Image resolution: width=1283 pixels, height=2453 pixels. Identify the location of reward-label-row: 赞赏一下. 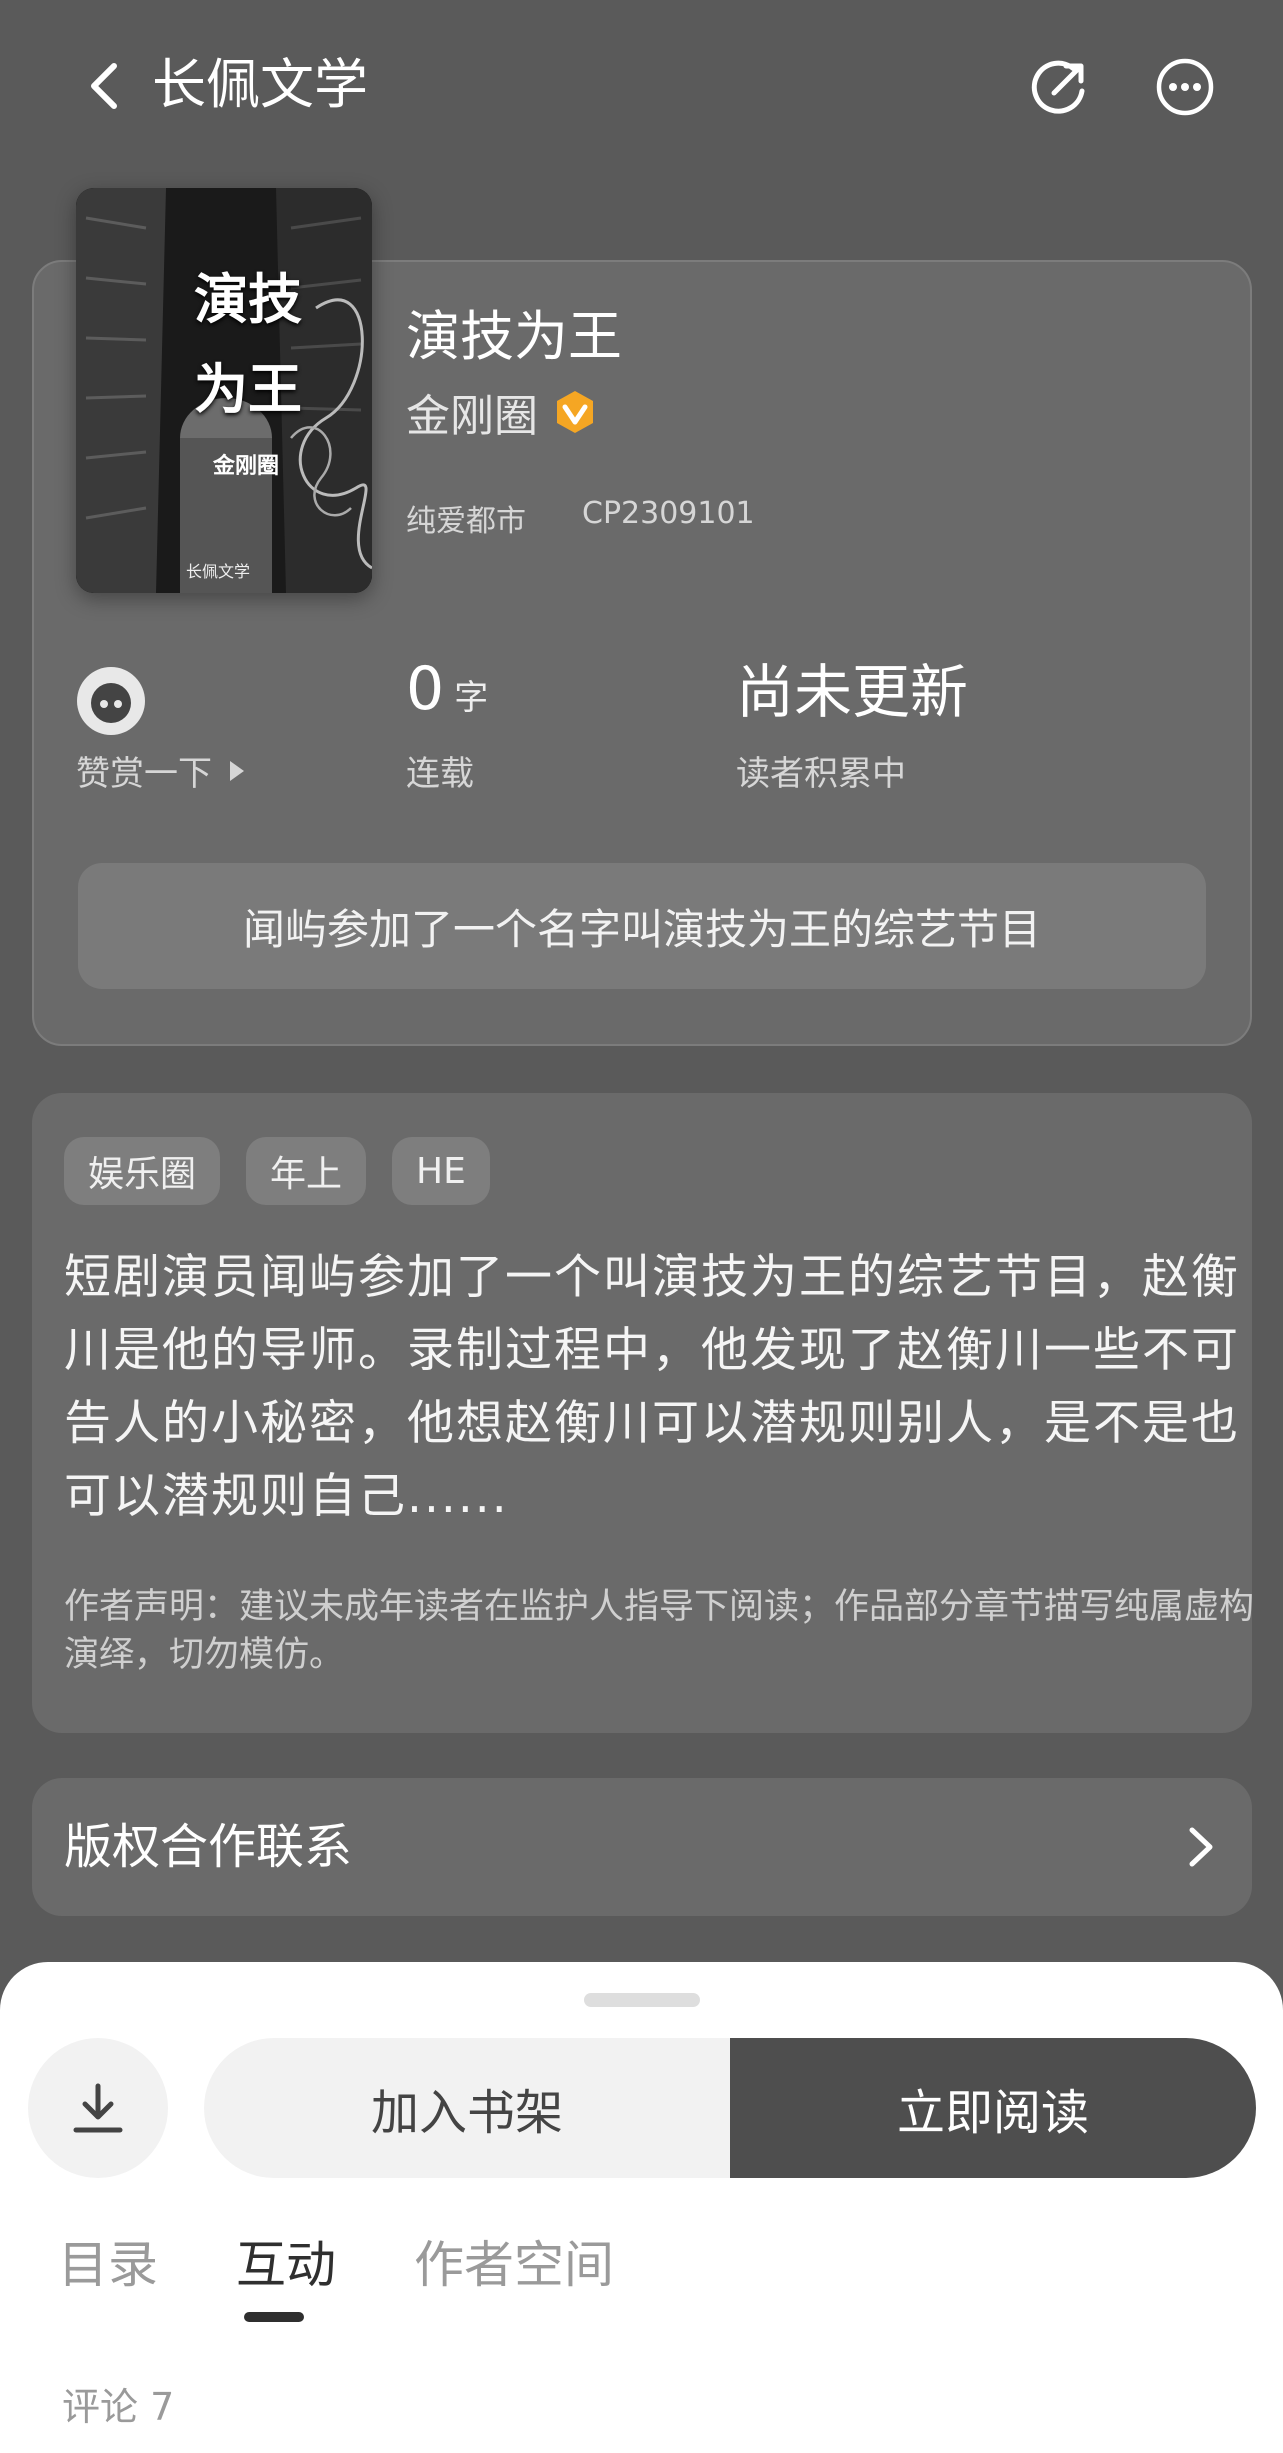
(160, 770).